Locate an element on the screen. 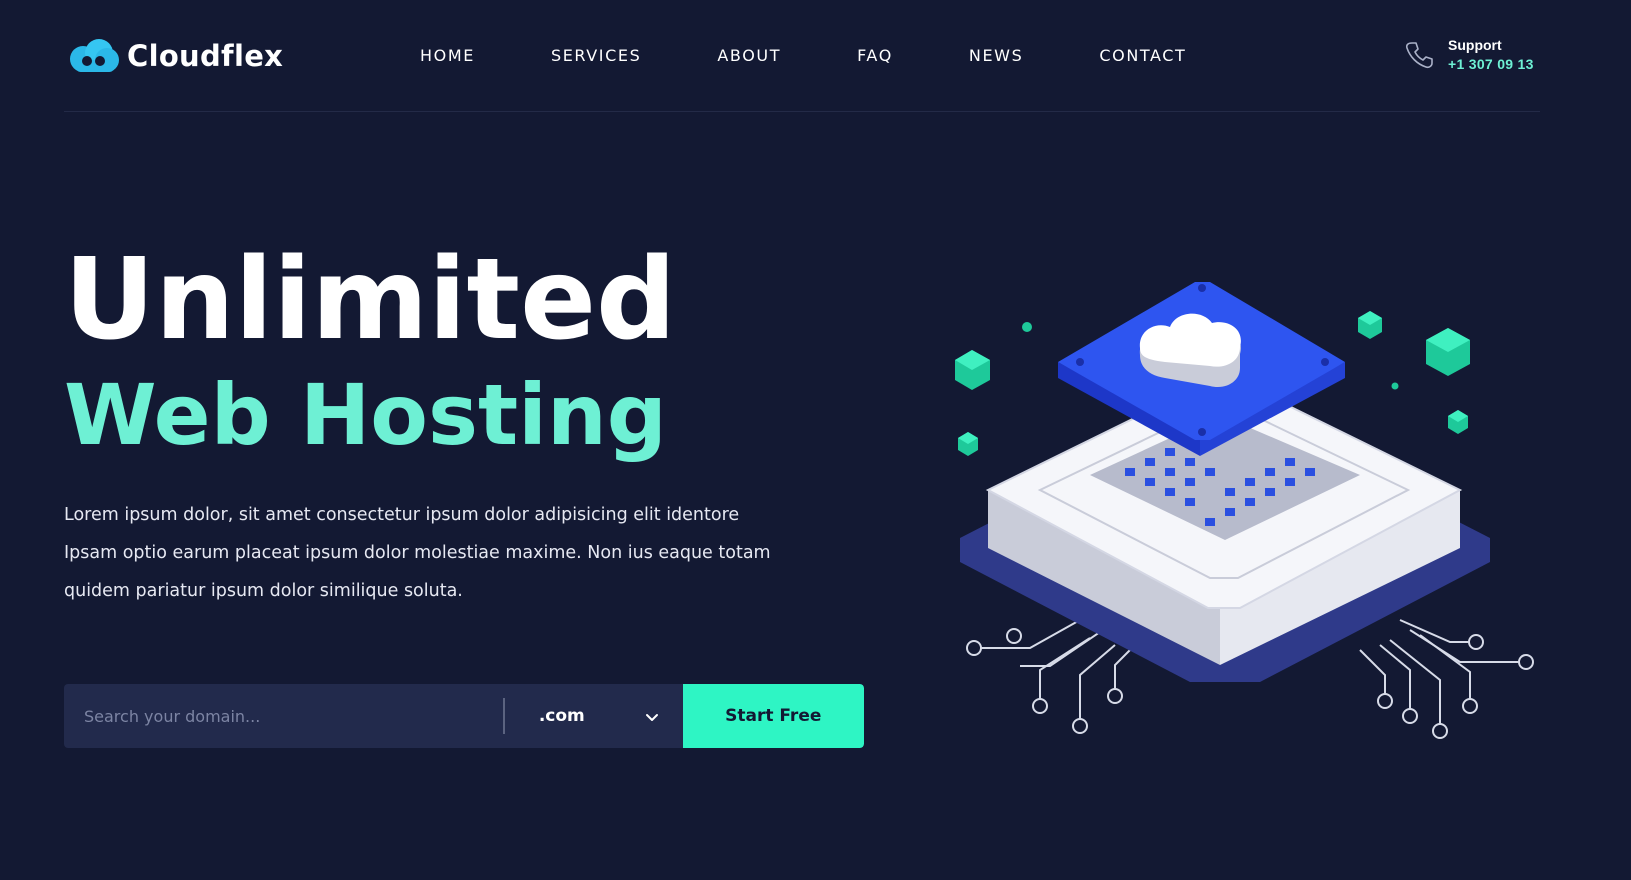  hero-title-line2: Web Hosting is located at coordinates (365, 415).